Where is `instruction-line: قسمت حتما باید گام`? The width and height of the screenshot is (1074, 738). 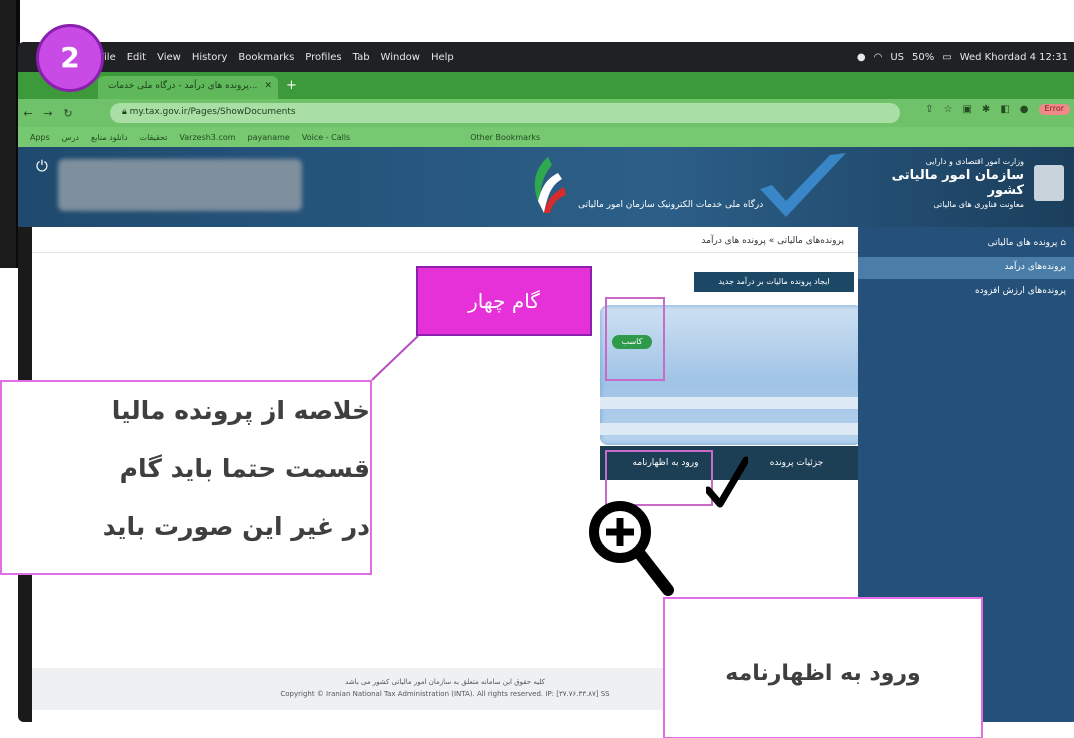 instruction-line: قسمت حتما باید گام is located at coordinates (244, 468).